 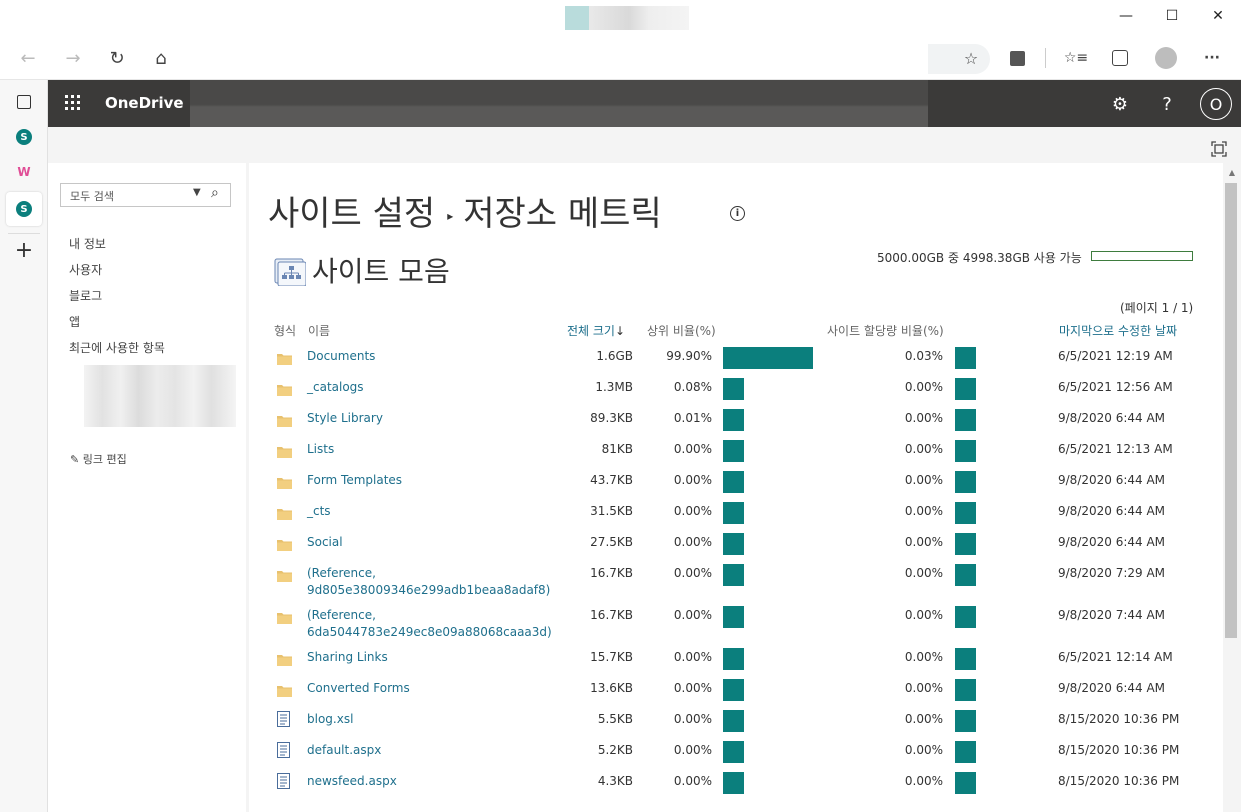 I want to click on add-favorite-icon: ☆, so click(x=971, y=58).